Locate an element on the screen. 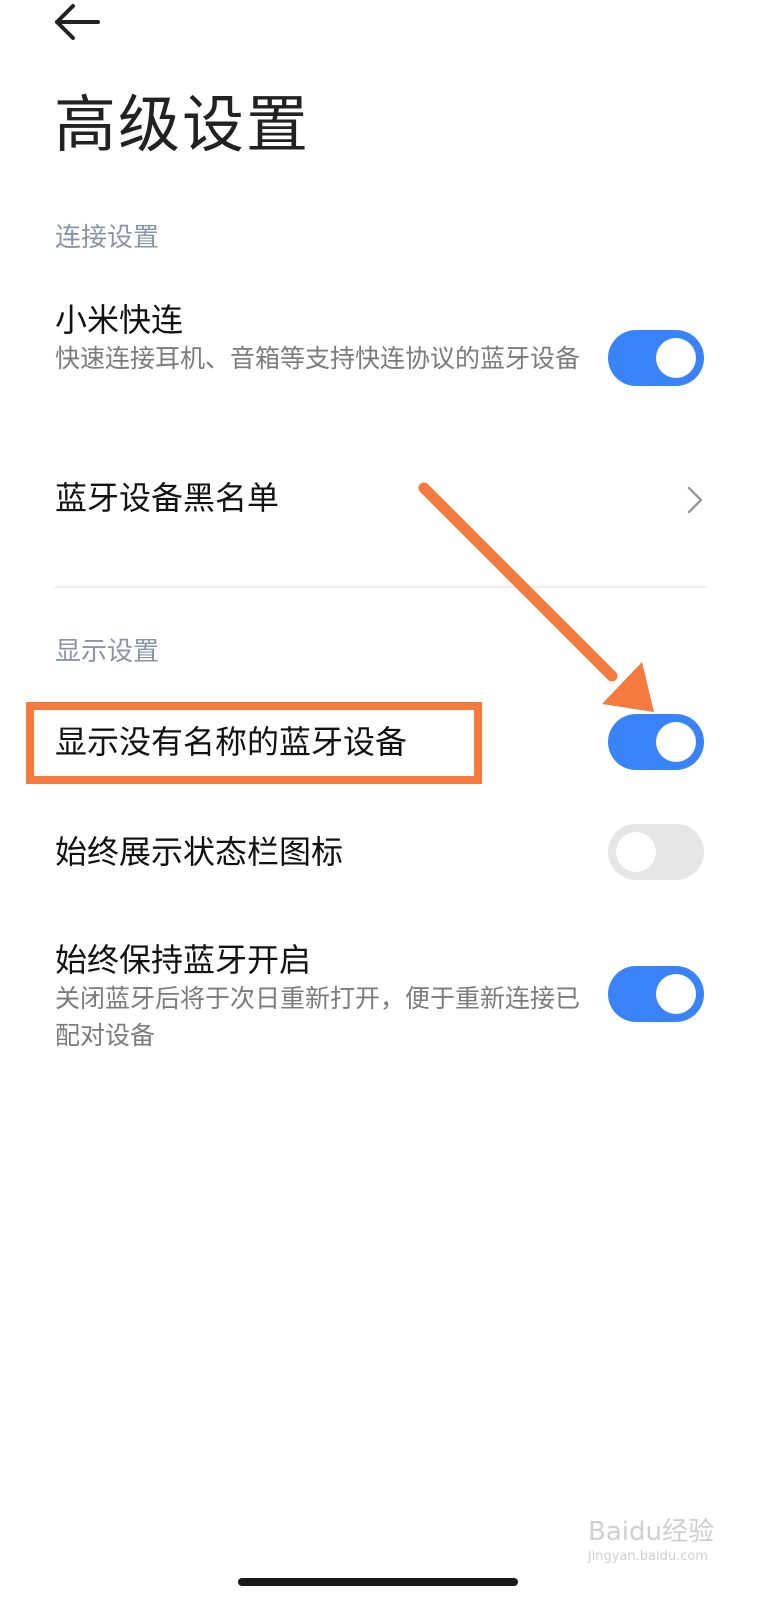 This screenshot has width=760, height=1600. chevron-right-icon is located at coordinates (695, 500).